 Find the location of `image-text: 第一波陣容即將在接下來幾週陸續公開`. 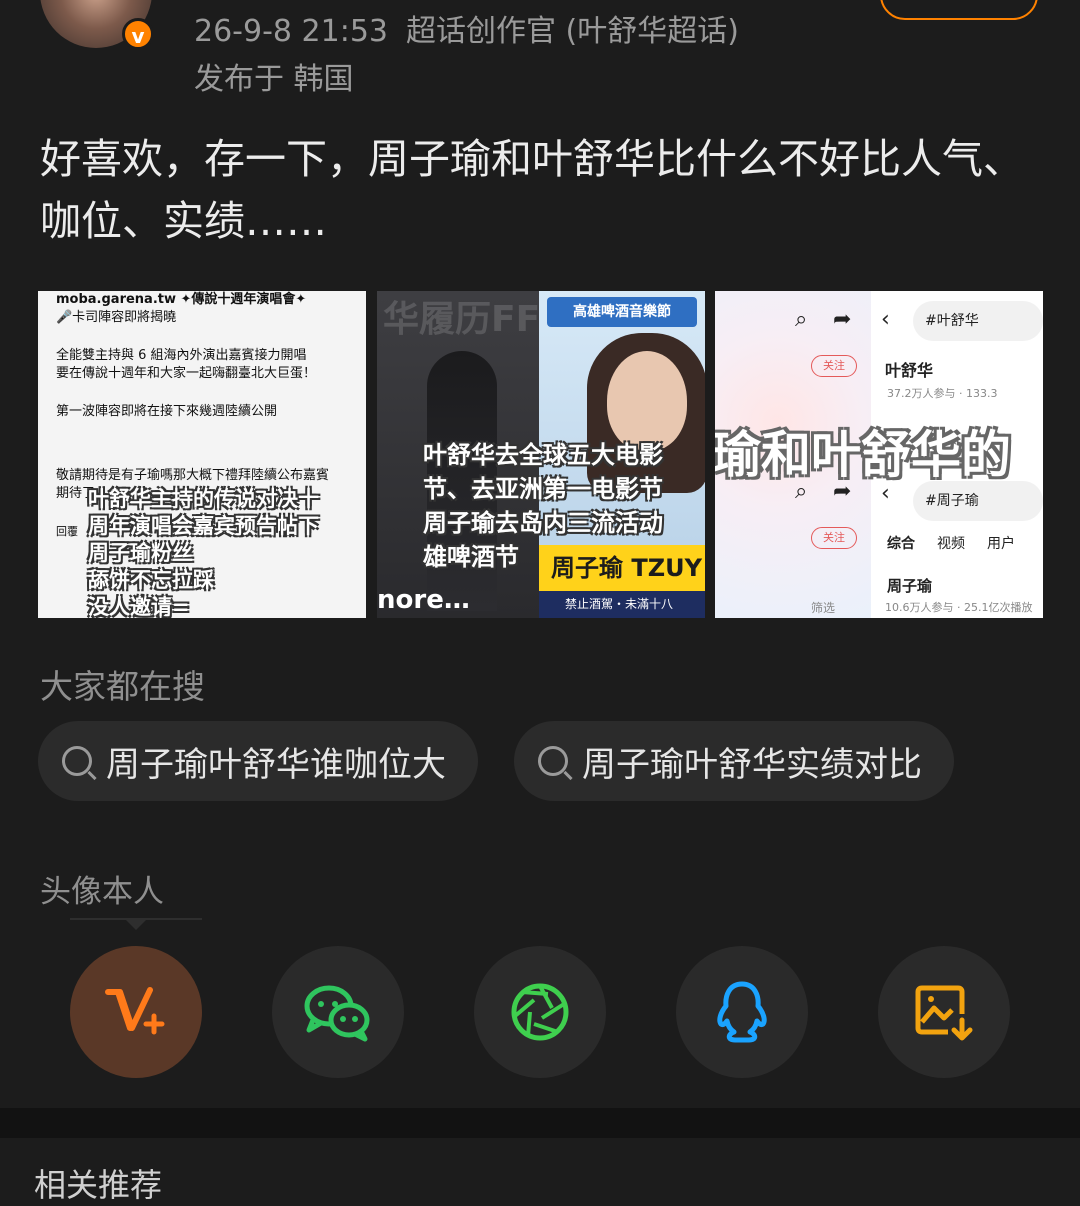

image-text: 第一波陣容即將在接下來幾週陸續公開 is located at coordinates (167, 411).